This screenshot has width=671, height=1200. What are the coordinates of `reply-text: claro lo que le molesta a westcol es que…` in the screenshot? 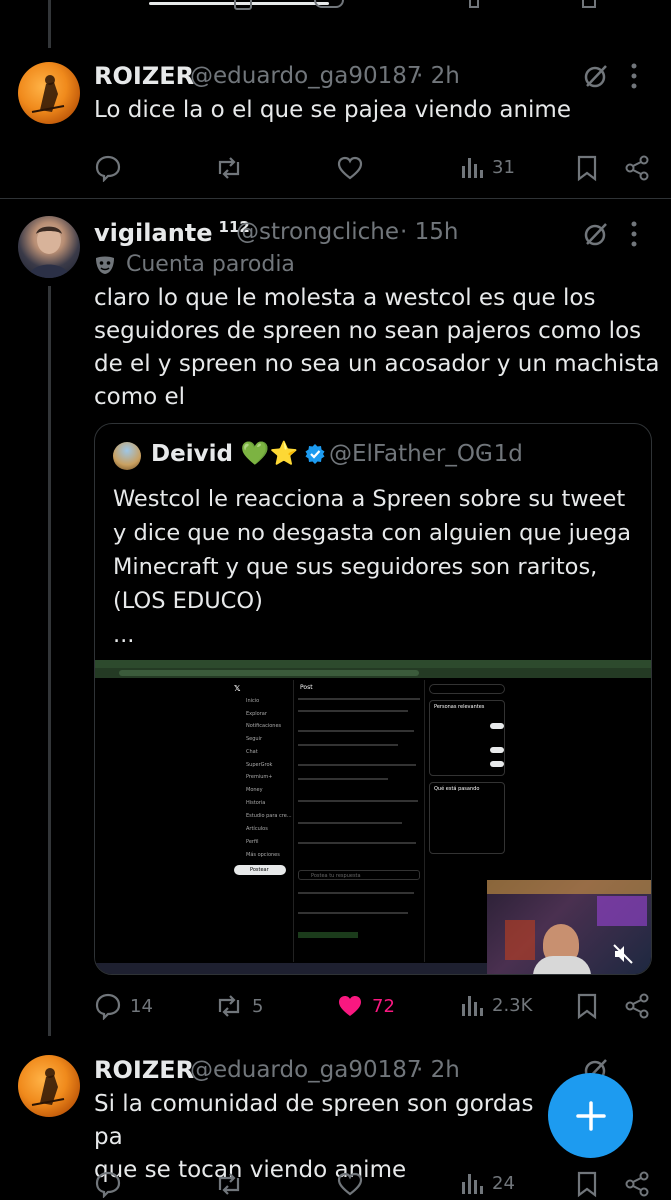 It's located at (379, 348).